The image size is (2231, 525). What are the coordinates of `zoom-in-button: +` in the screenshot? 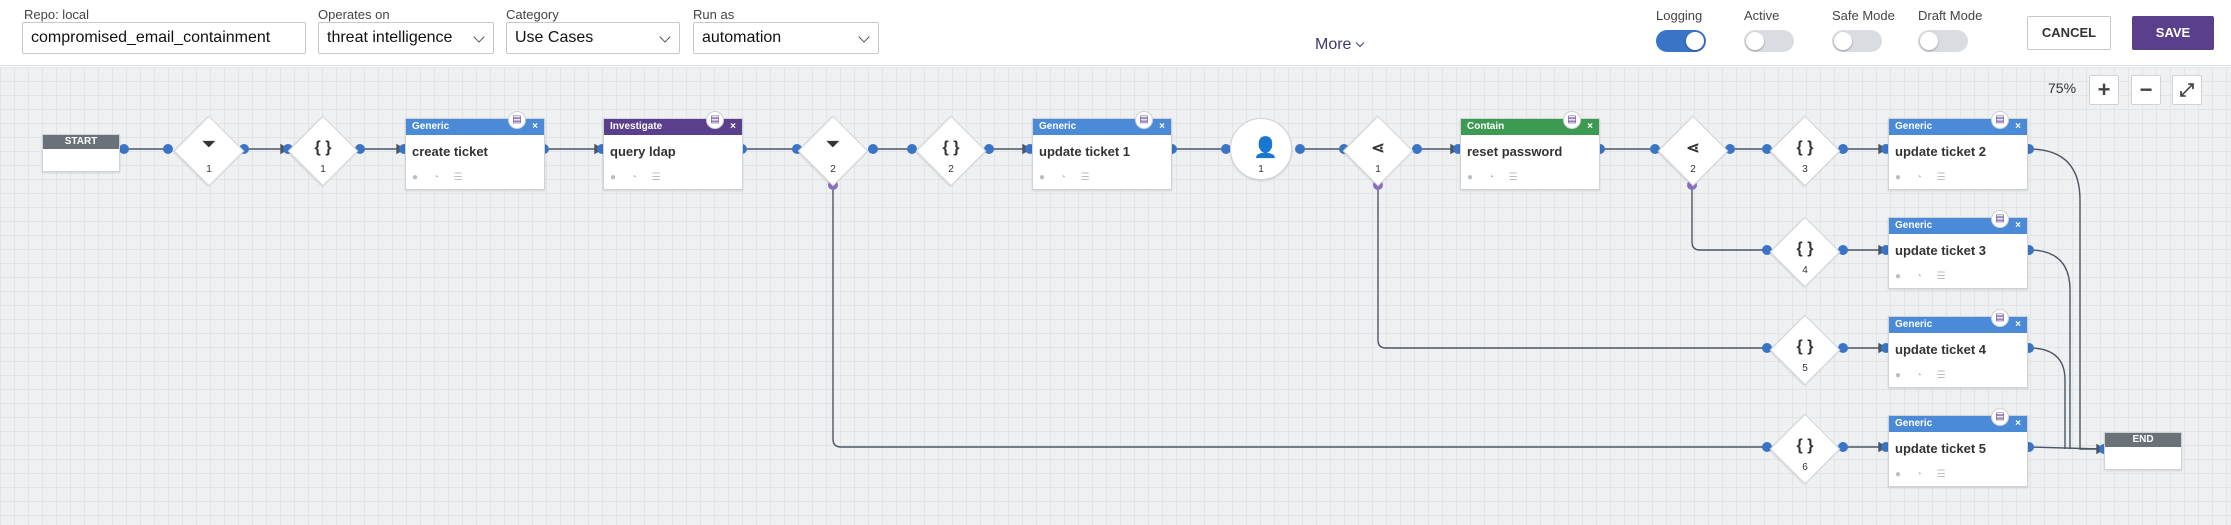 It's located at (2104, 90).